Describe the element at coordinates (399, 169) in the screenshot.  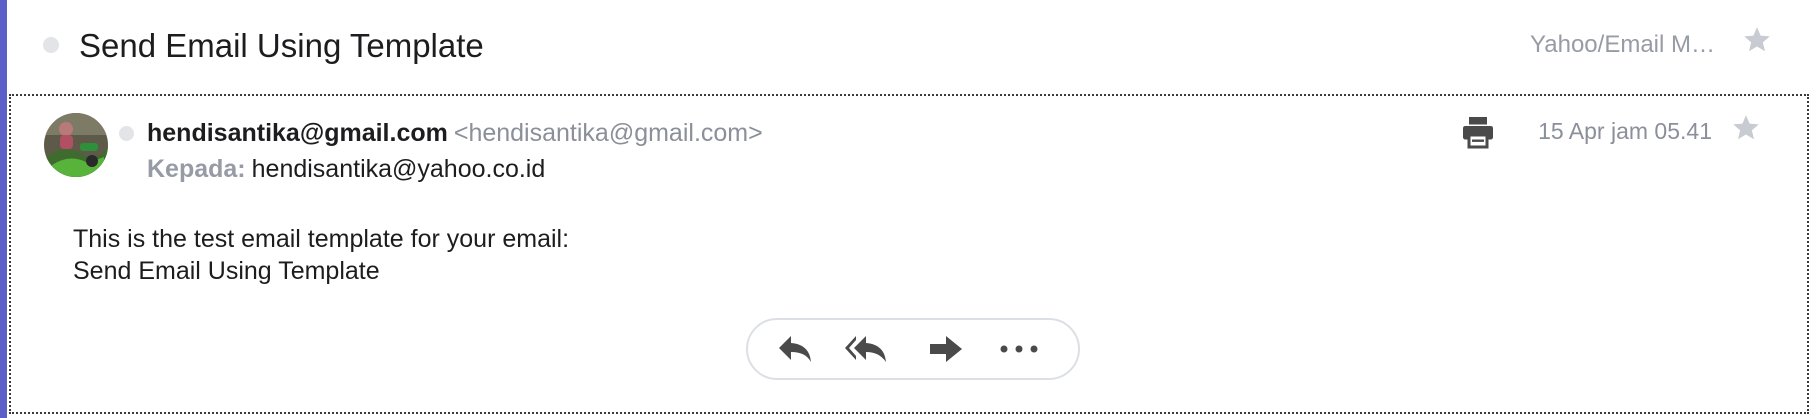
I see `recipient-email: hendisantika@yahoo.co.id` at that location.